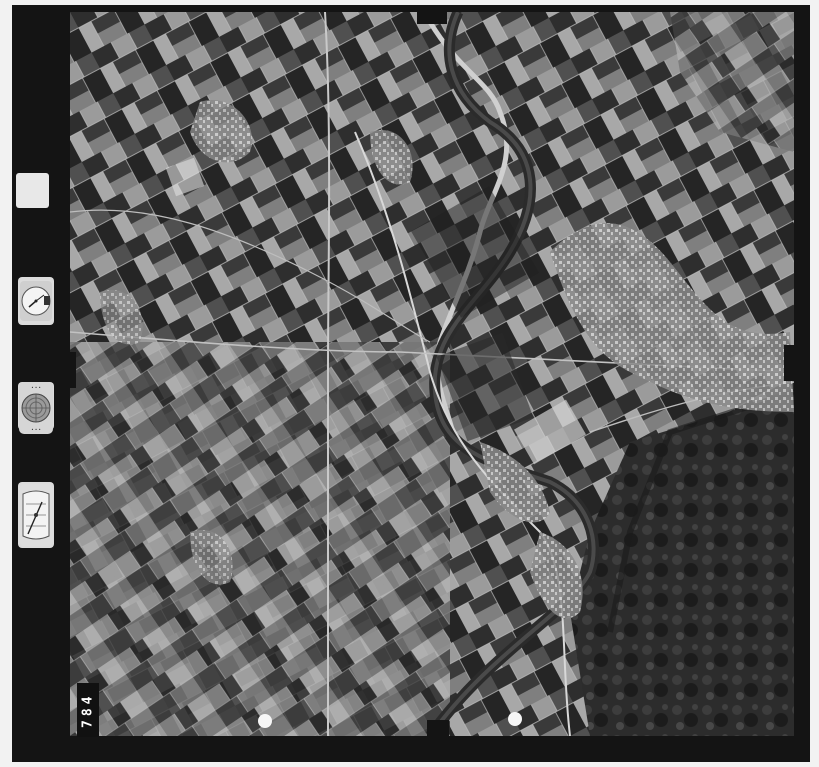 The height and width of the screenshot is (767, 819). I want to click on margin-label-card, so click(32, 190).